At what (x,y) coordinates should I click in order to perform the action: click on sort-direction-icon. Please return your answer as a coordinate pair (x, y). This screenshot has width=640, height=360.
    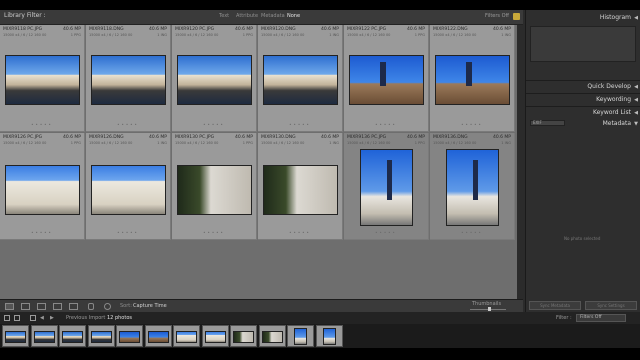
    Looking at the image, I should click on (107, 306).